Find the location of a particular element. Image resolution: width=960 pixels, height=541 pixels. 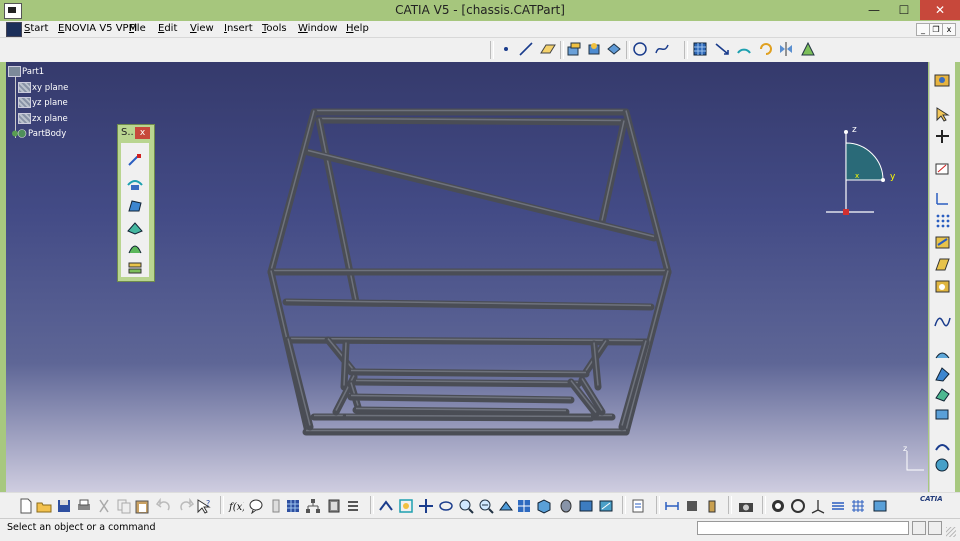

open-icon is located at coordinates (44, 506).